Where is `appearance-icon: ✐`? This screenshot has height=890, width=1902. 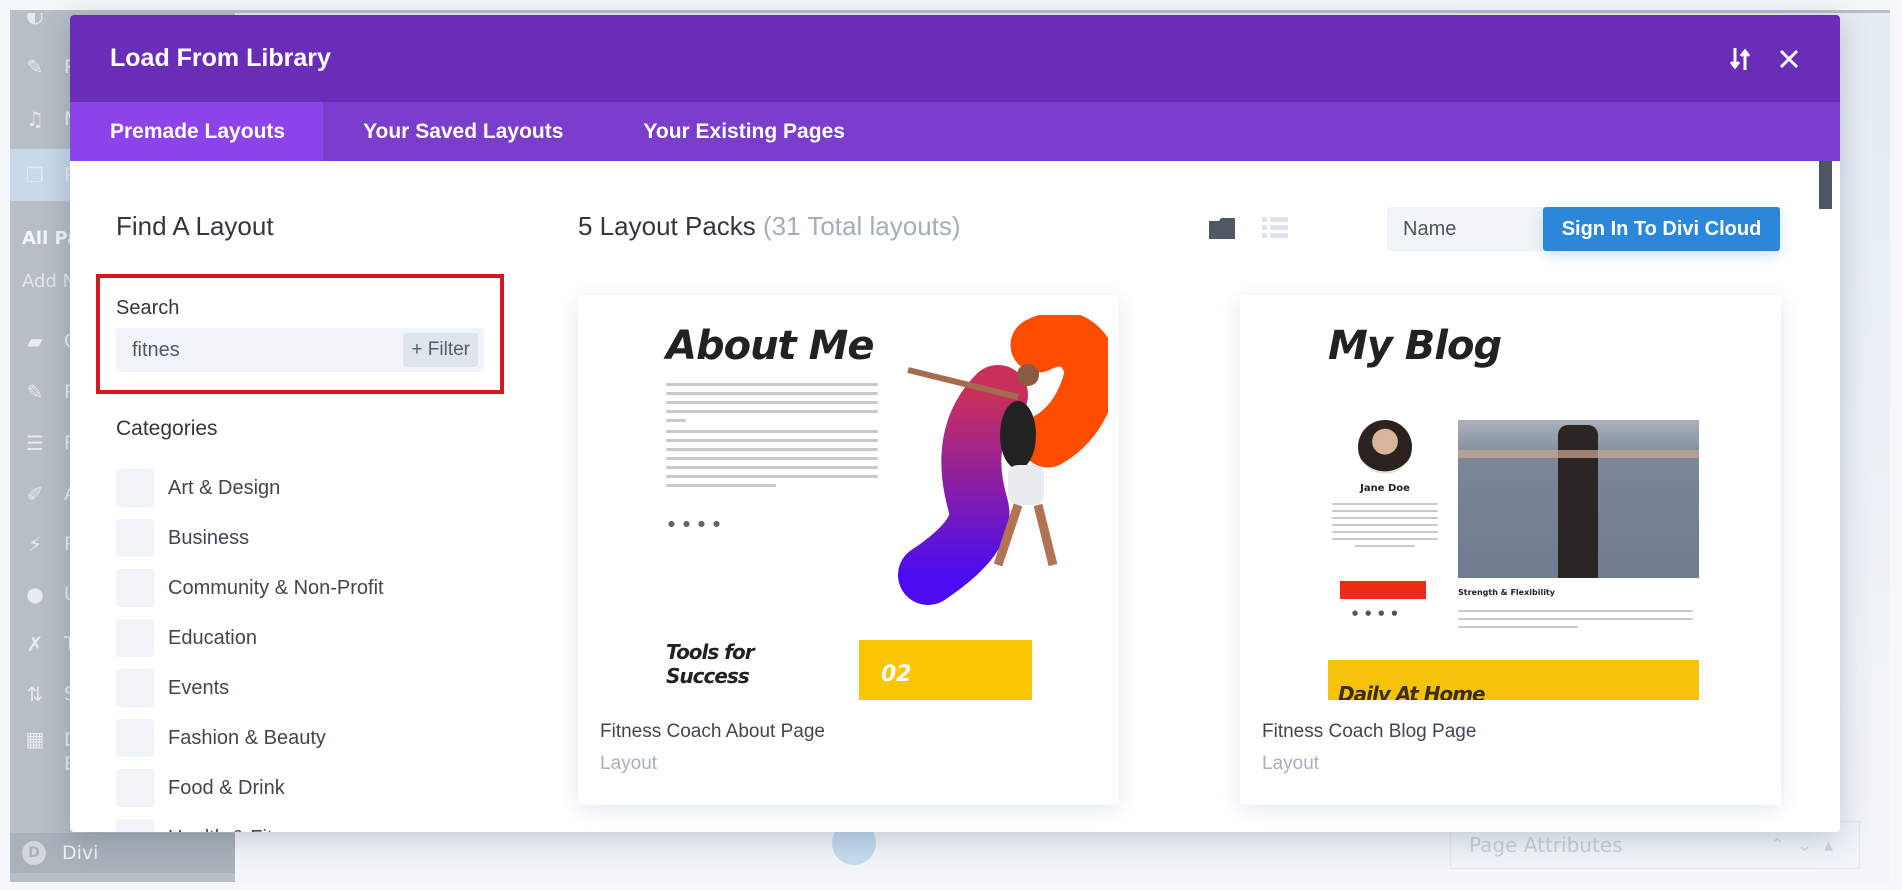
appearance-icon: ✐ is located at coordinates (35, 494).